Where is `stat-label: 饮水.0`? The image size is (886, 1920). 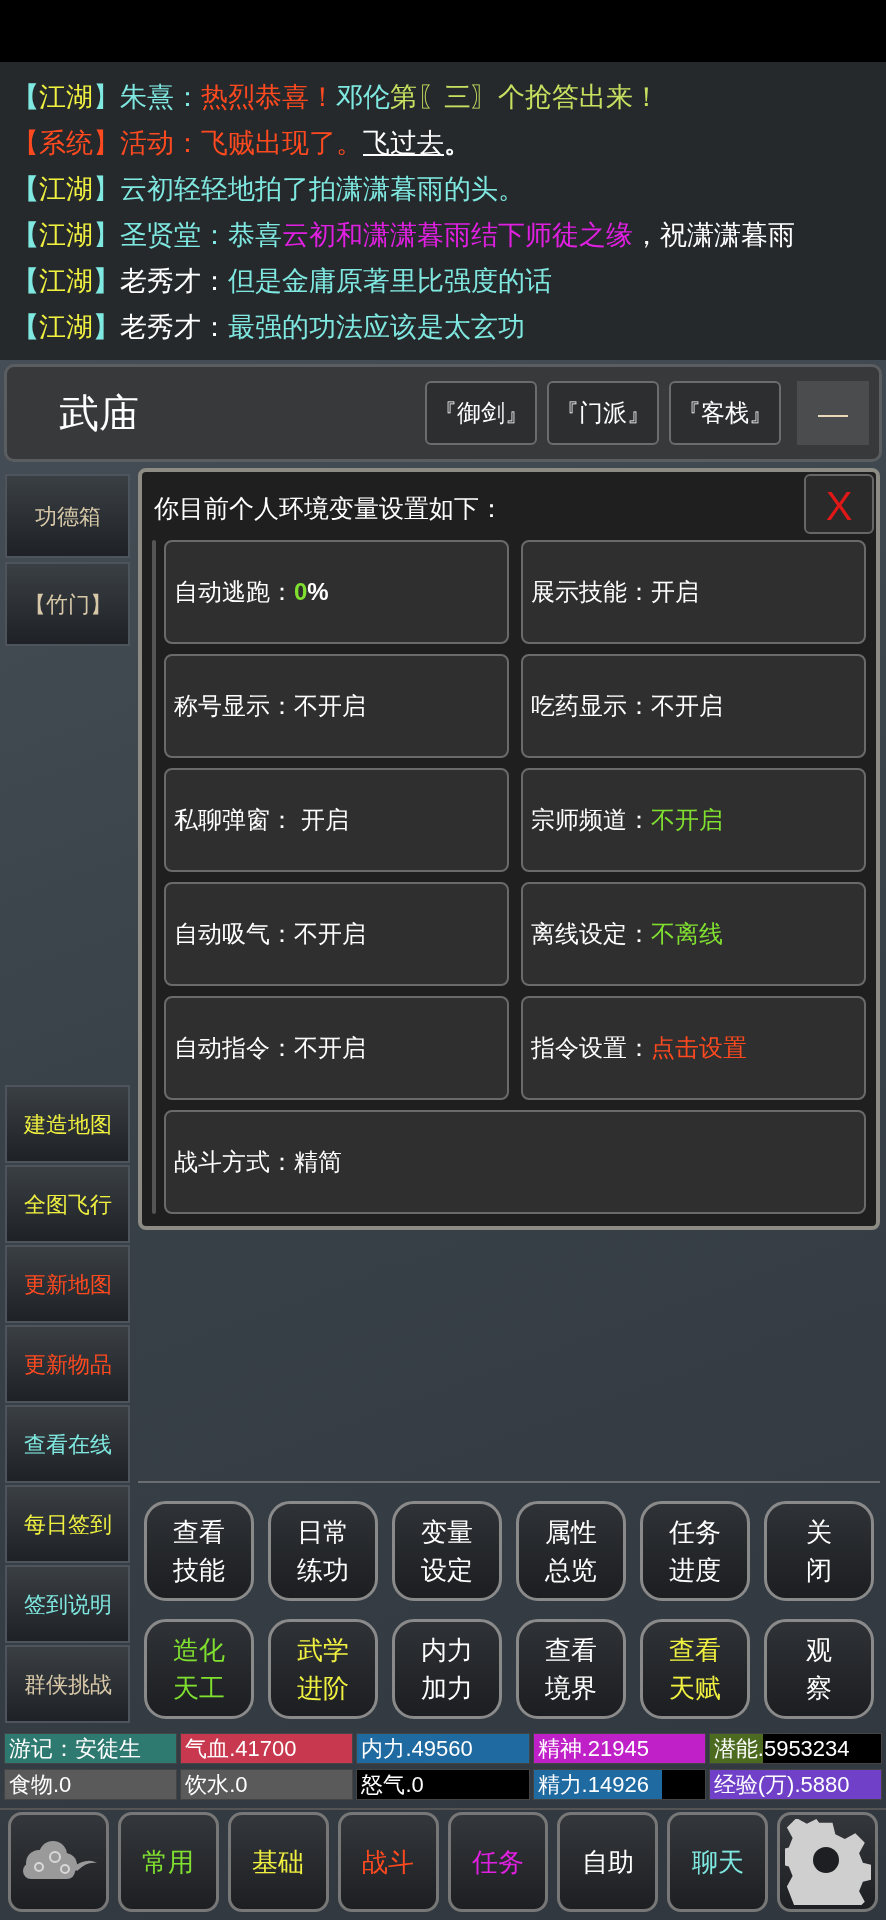 stat-label: 饮水.0 is located at coordinates (216, 1785).